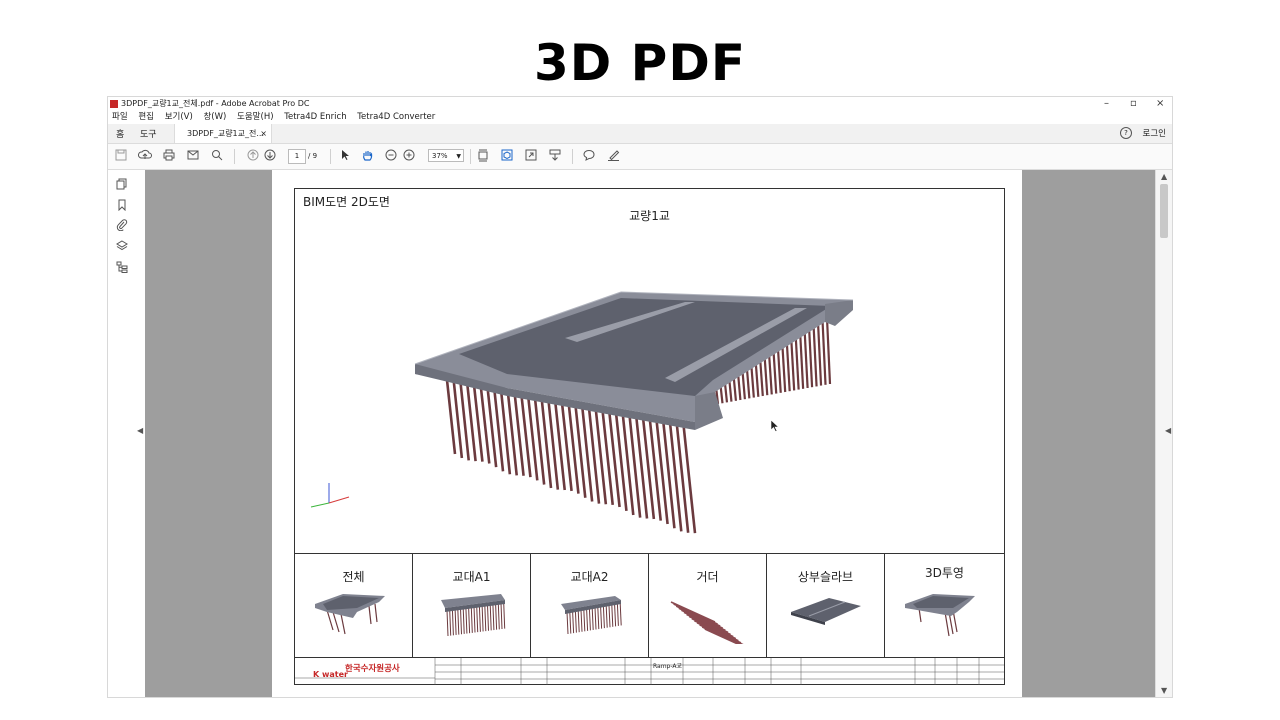 Image resolution: width=1280 pixels, height=720 pixels. I want to click on tab-document: 3DPDF_교량1교_전... ×, so click(223, 133).